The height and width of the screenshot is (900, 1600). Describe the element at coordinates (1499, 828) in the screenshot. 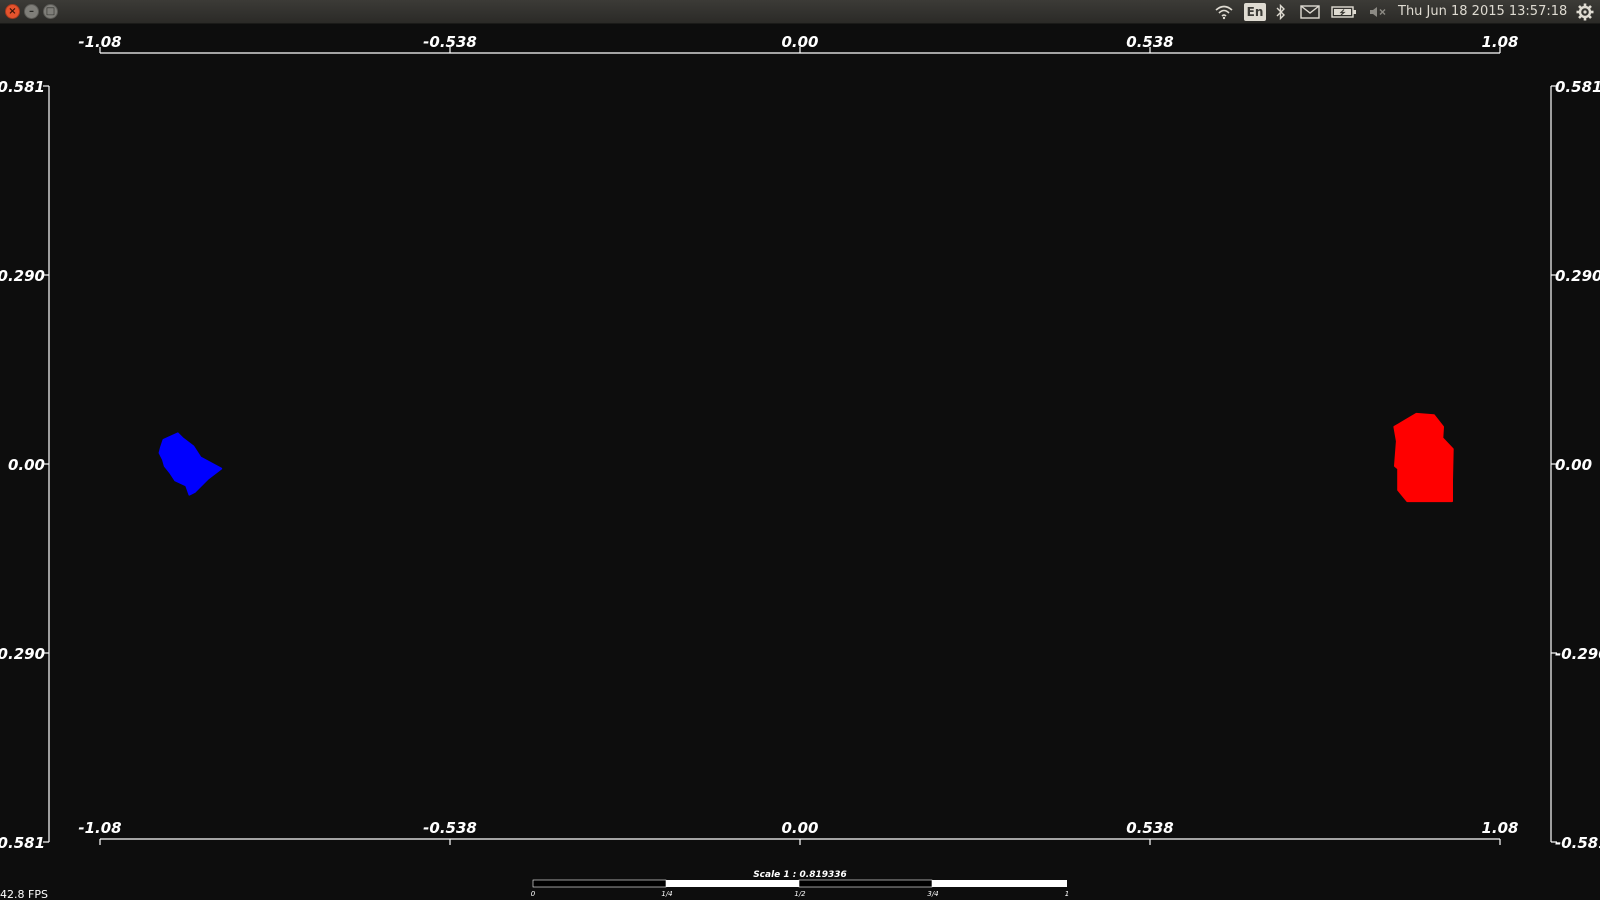

I see `bottom-x-tick-label: 1.08` at that location.